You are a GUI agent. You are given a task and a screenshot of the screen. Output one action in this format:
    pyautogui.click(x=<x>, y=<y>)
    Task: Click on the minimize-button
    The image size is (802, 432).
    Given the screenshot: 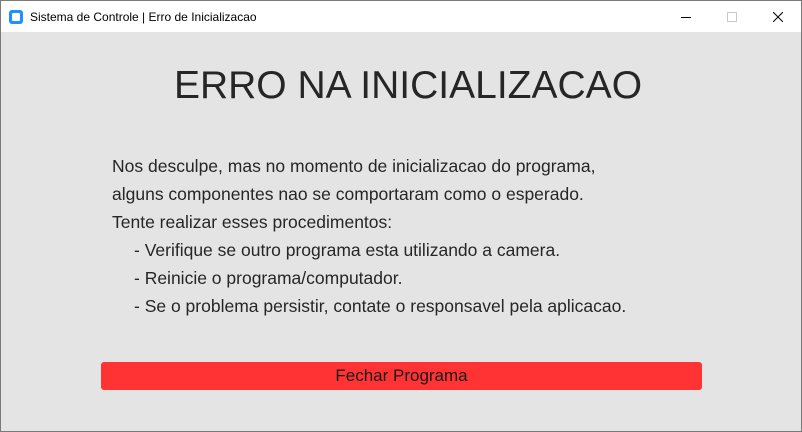 What is the action you would take?
    pyautogui.click(x=686, y=16)
    